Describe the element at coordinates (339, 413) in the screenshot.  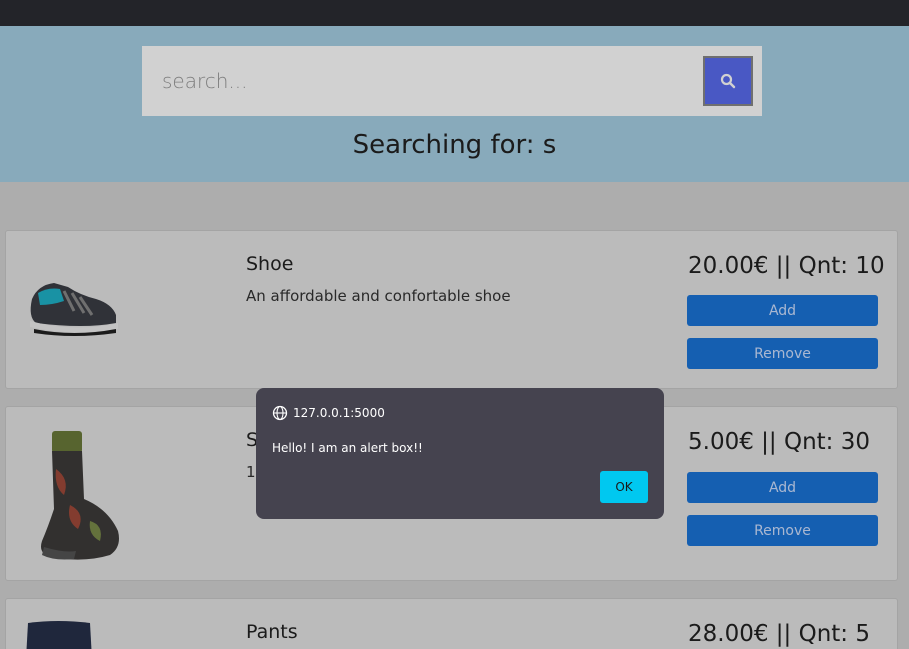
I see `alert-origin-text: 127.0.0.1:5000` at that location.